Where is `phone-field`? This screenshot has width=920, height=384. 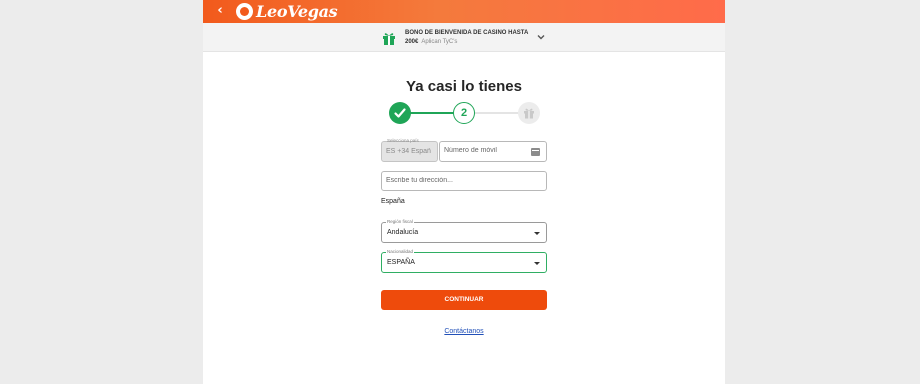 phone-field is located at coordinates (493, 151).